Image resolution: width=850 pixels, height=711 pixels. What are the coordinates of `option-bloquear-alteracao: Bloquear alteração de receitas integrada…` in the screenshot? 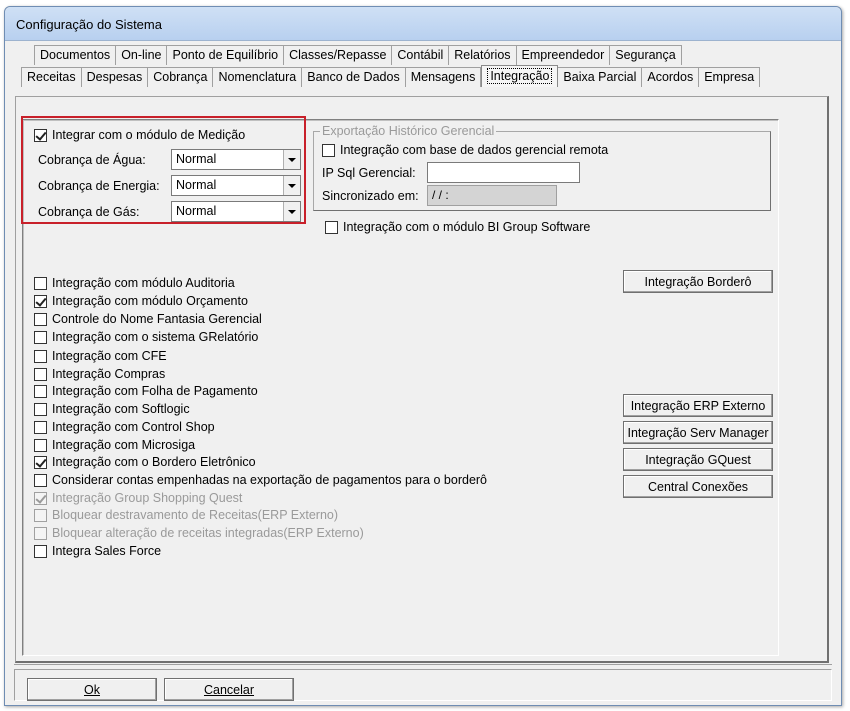 It's located at (199, 533).